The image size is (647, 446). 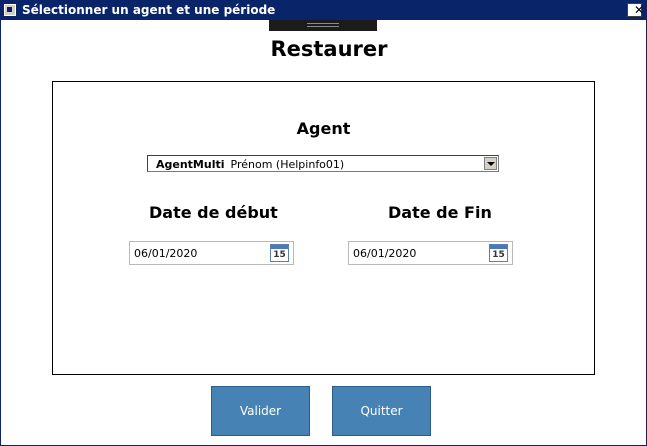 I want to click on end-date-input, so click(x=413, y=253).